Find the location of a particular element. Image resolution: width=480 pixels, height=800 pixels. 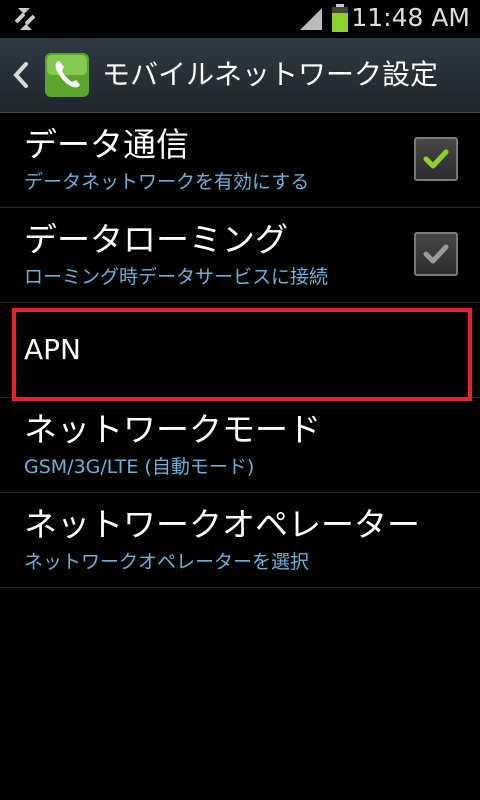

setting-network-operator: ネットワークオペレーター ネットワークオペレーターを選択 is located at coordinates (240, 540).